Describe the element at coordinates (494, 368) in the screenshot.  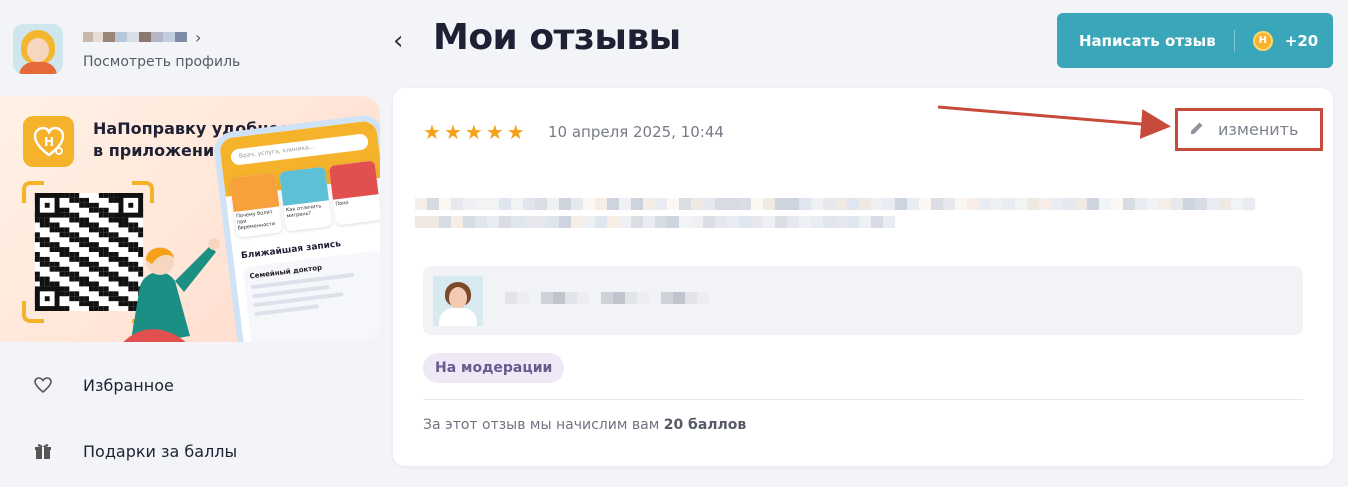
I see `status-badge: На модерации` at that location.